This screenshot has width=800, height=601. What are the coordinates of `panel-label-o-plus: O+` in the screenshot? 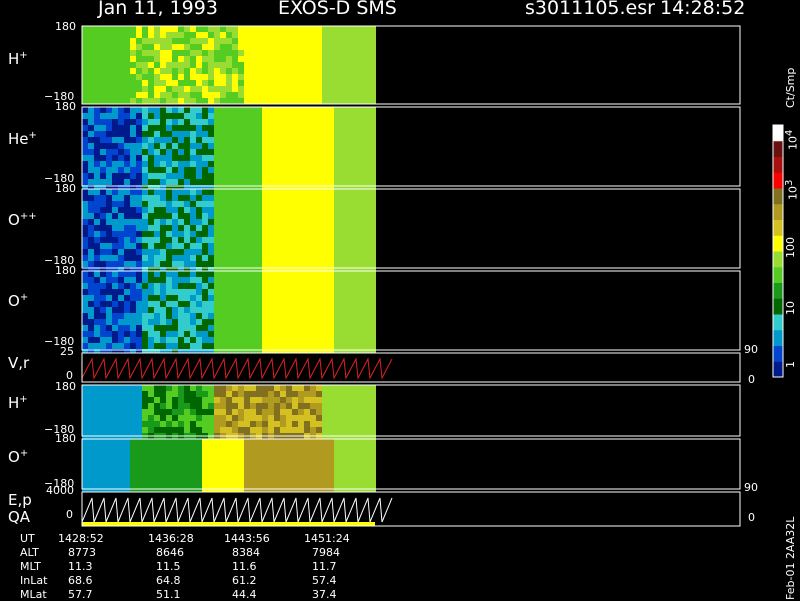 It's located at (18, 301).